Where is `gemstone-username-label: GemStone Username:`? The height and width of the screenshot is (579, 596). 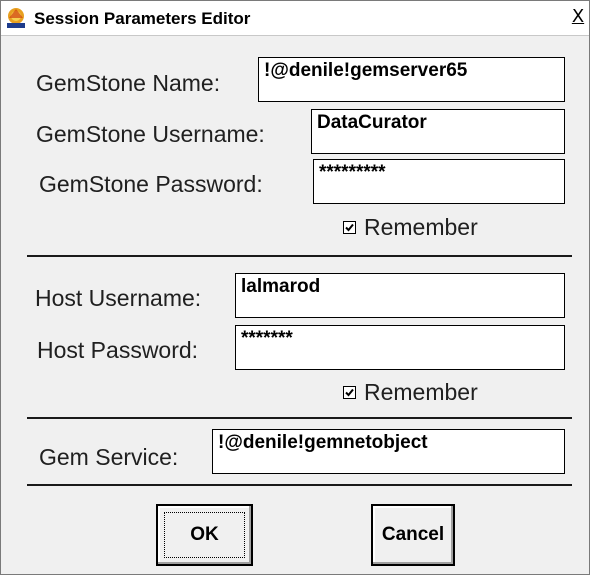 gemstone-username-label: GemStone Username: is located at coordinates (150, 134).